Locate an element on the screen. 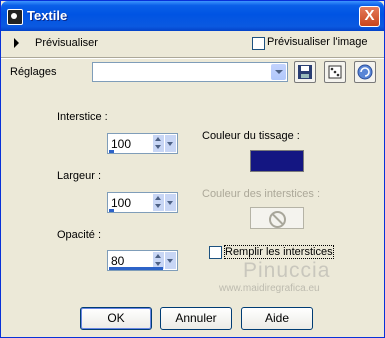 The image size is (385, 338). no-color-icon is located at coordinates (277, 219).